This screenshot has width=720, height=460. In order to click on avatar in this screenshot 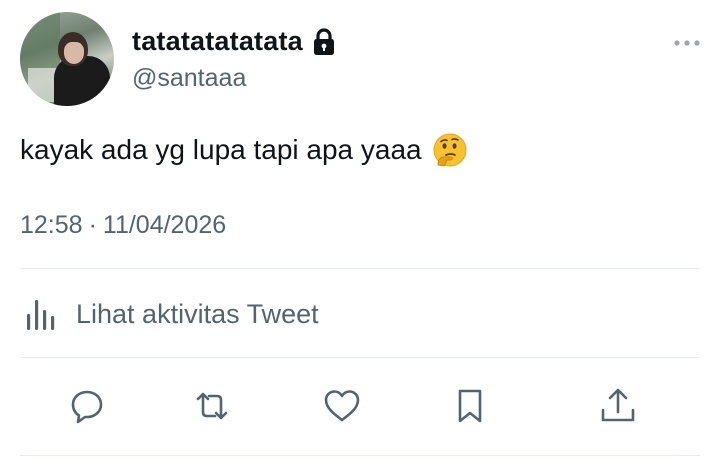, I will do `click(67, 59)`.